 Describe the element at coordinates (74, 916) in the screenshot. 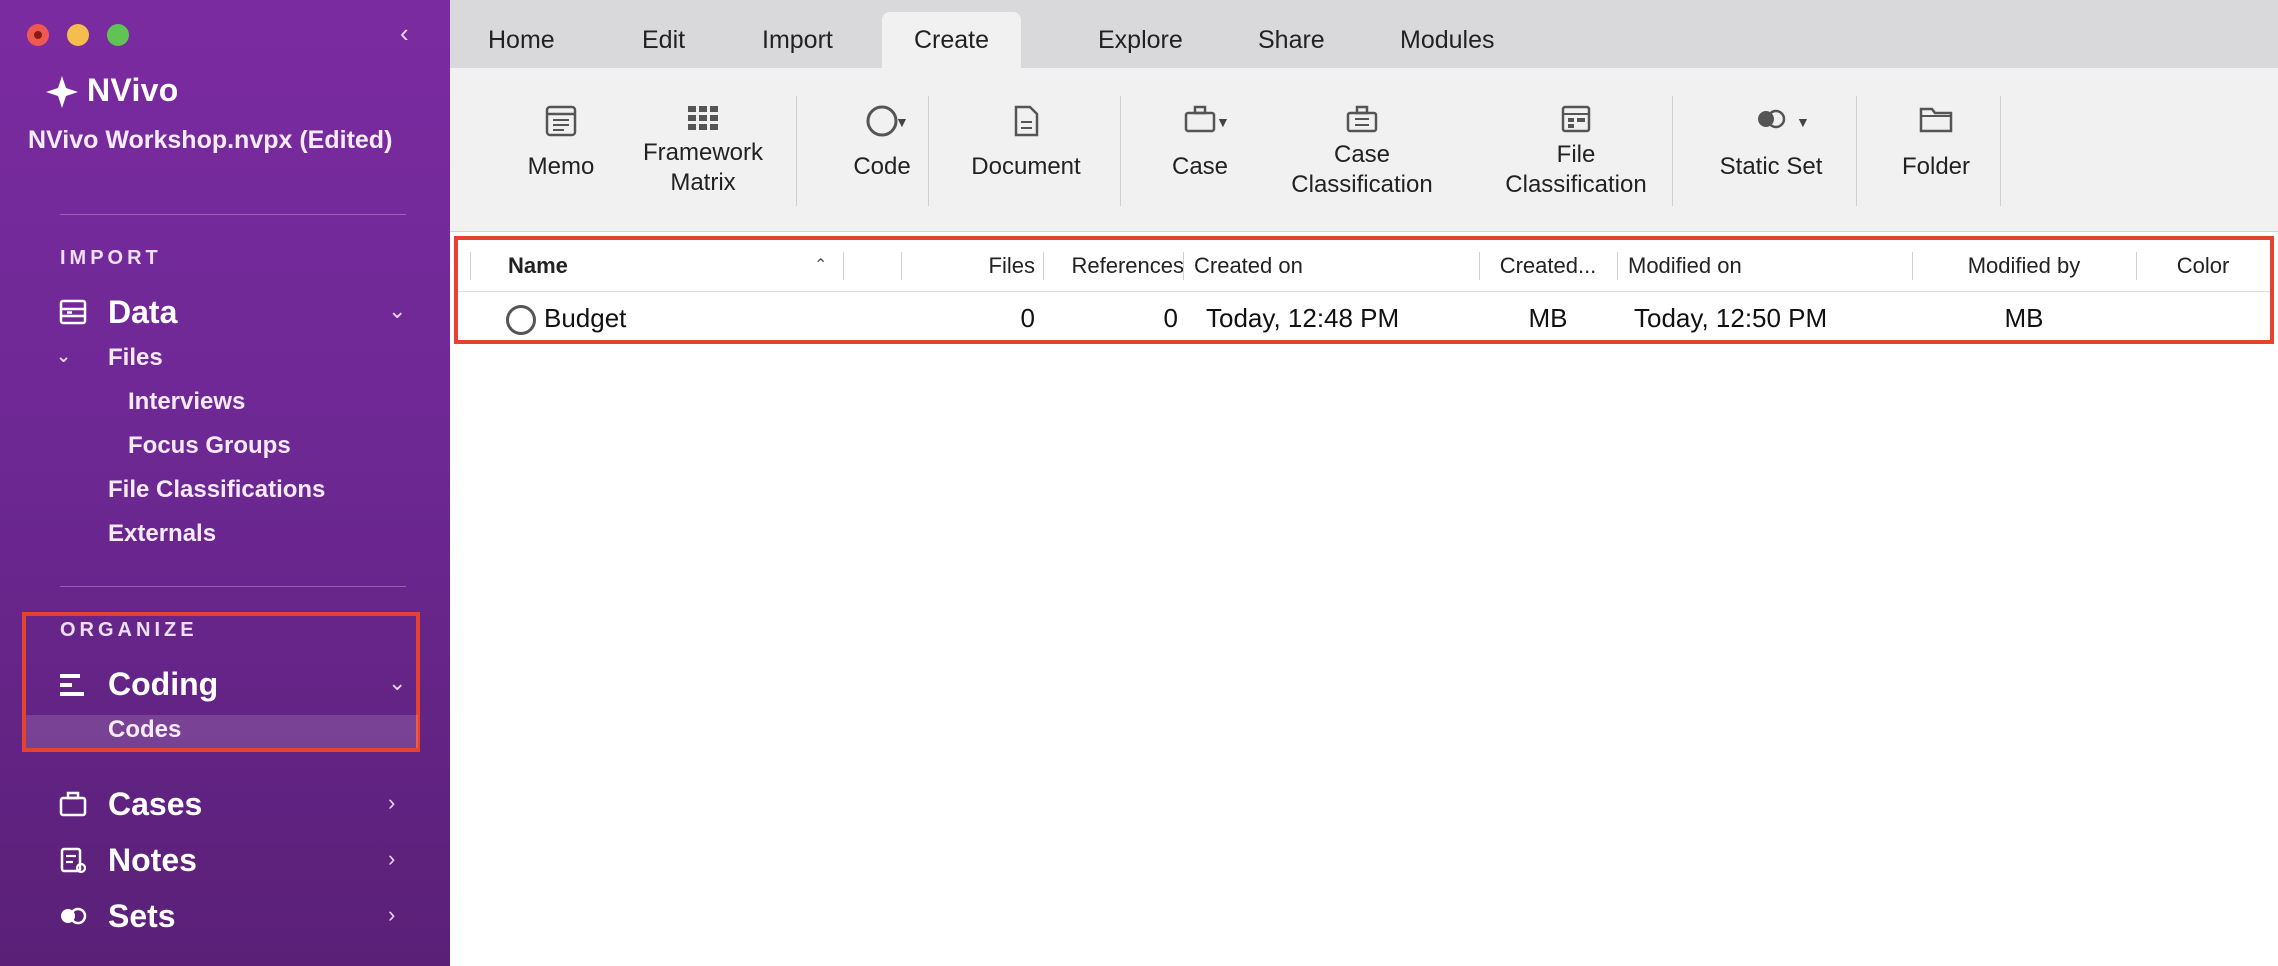

I see `sets-icon` at that location.